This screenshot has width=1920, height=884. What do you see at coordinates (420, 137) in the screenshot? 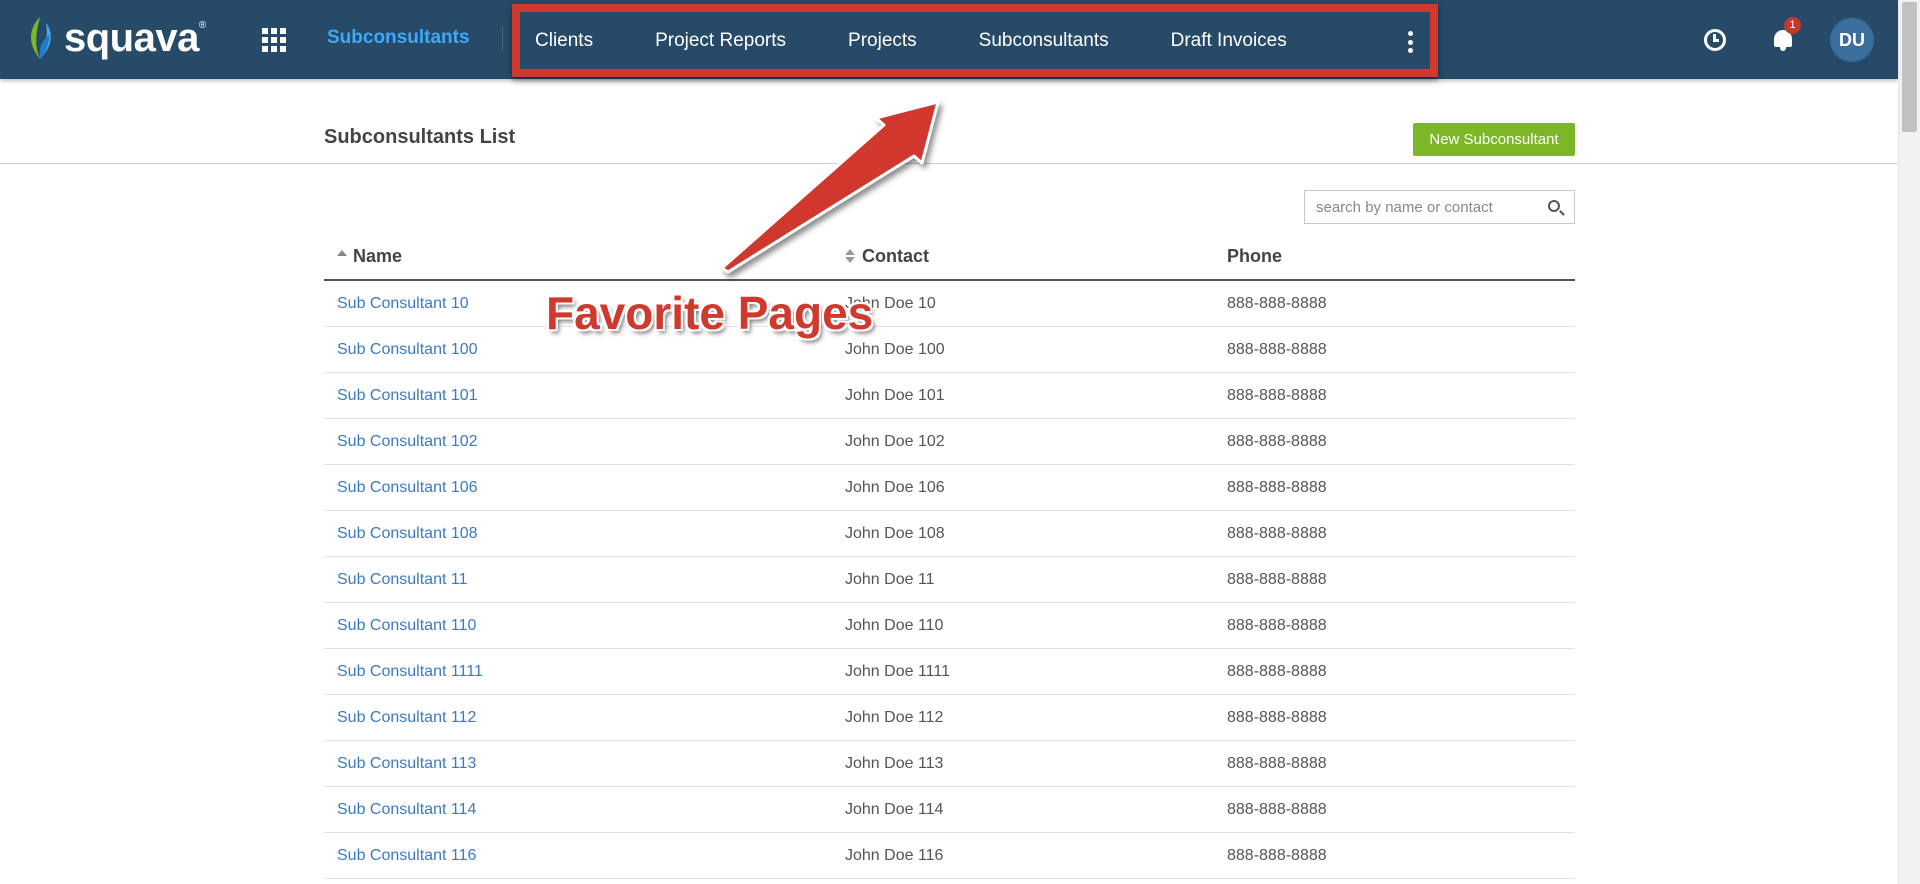
I see `page-title: Subconsultants List` at bounding box center [420, 137].